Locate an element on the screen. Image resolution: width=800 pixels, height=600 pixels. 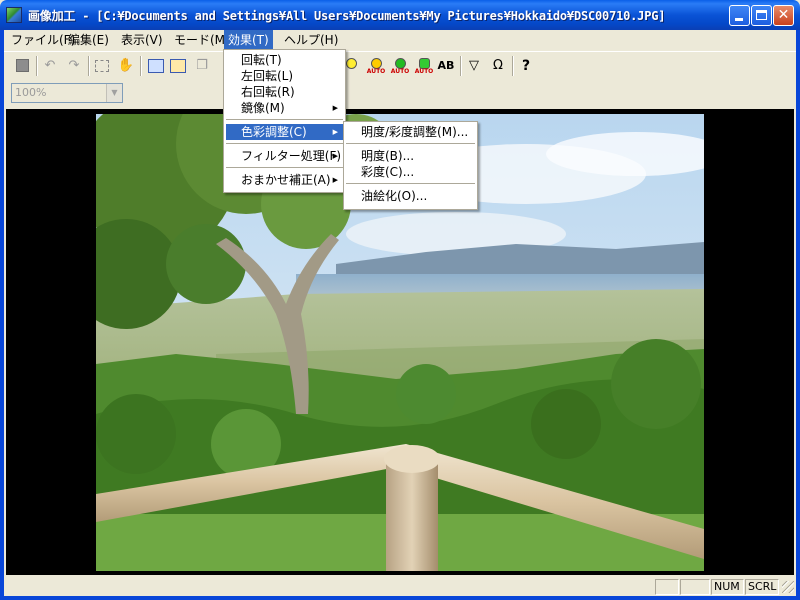
auto-color-button: AUTO is located at coordinates (424, 66).